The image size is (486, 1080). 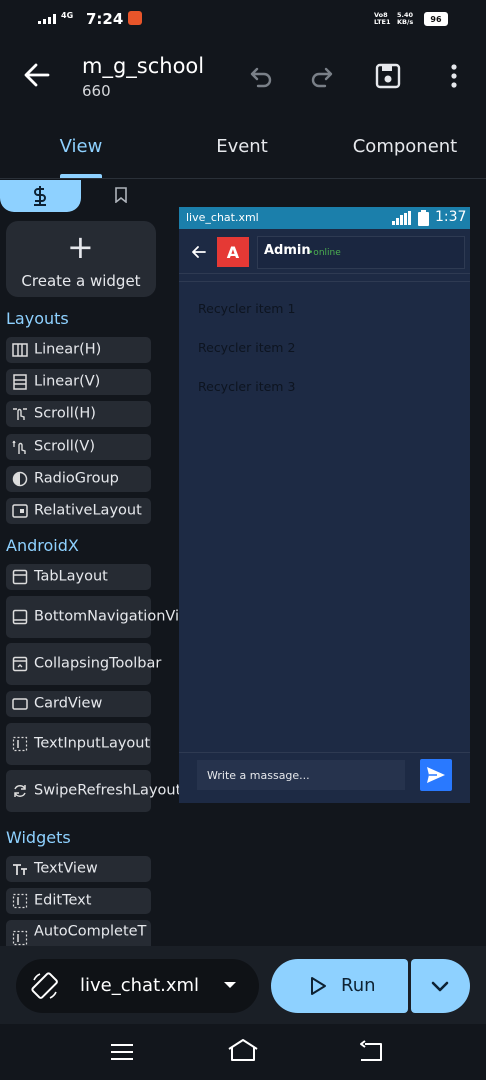 What do you see at coordinates (66, 868) in the screenshot?
I see `palette-item-label: TextView` at bounding box center [66, 868].